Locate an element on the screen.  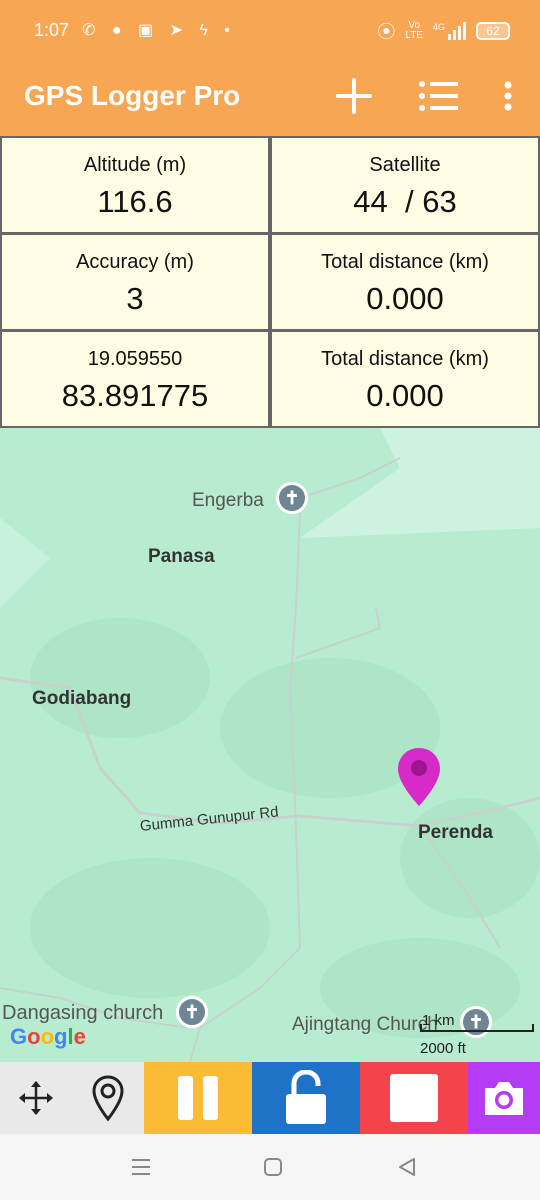
stop-button is located at coordinates (414, 1098).